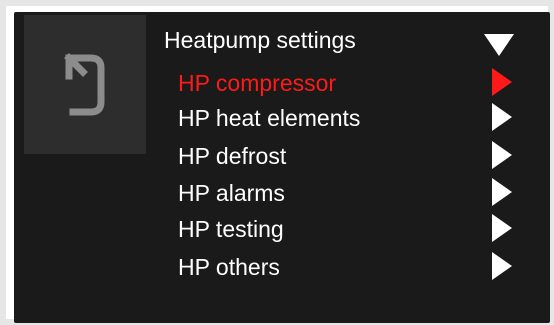 The image size is (554, 325). Describe the element at coordinates (344, 156) in the screenshot. I see `menu-item-hp-defrost: HP defrost` at that location.